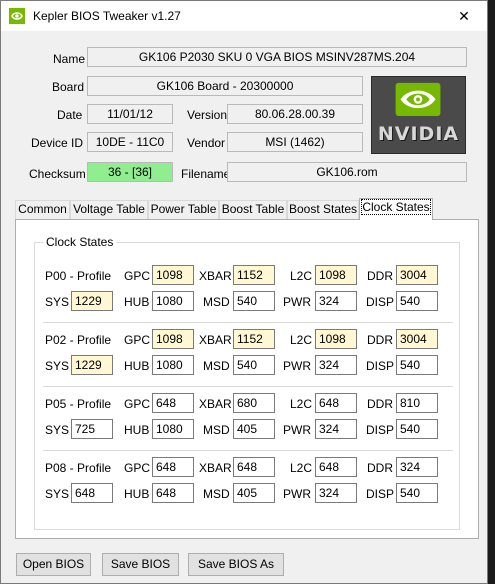  What do you see at coordinates (206, 143) in the screenshot?
I see `vendor-label: Vendor` at bounding box center [206, 143].